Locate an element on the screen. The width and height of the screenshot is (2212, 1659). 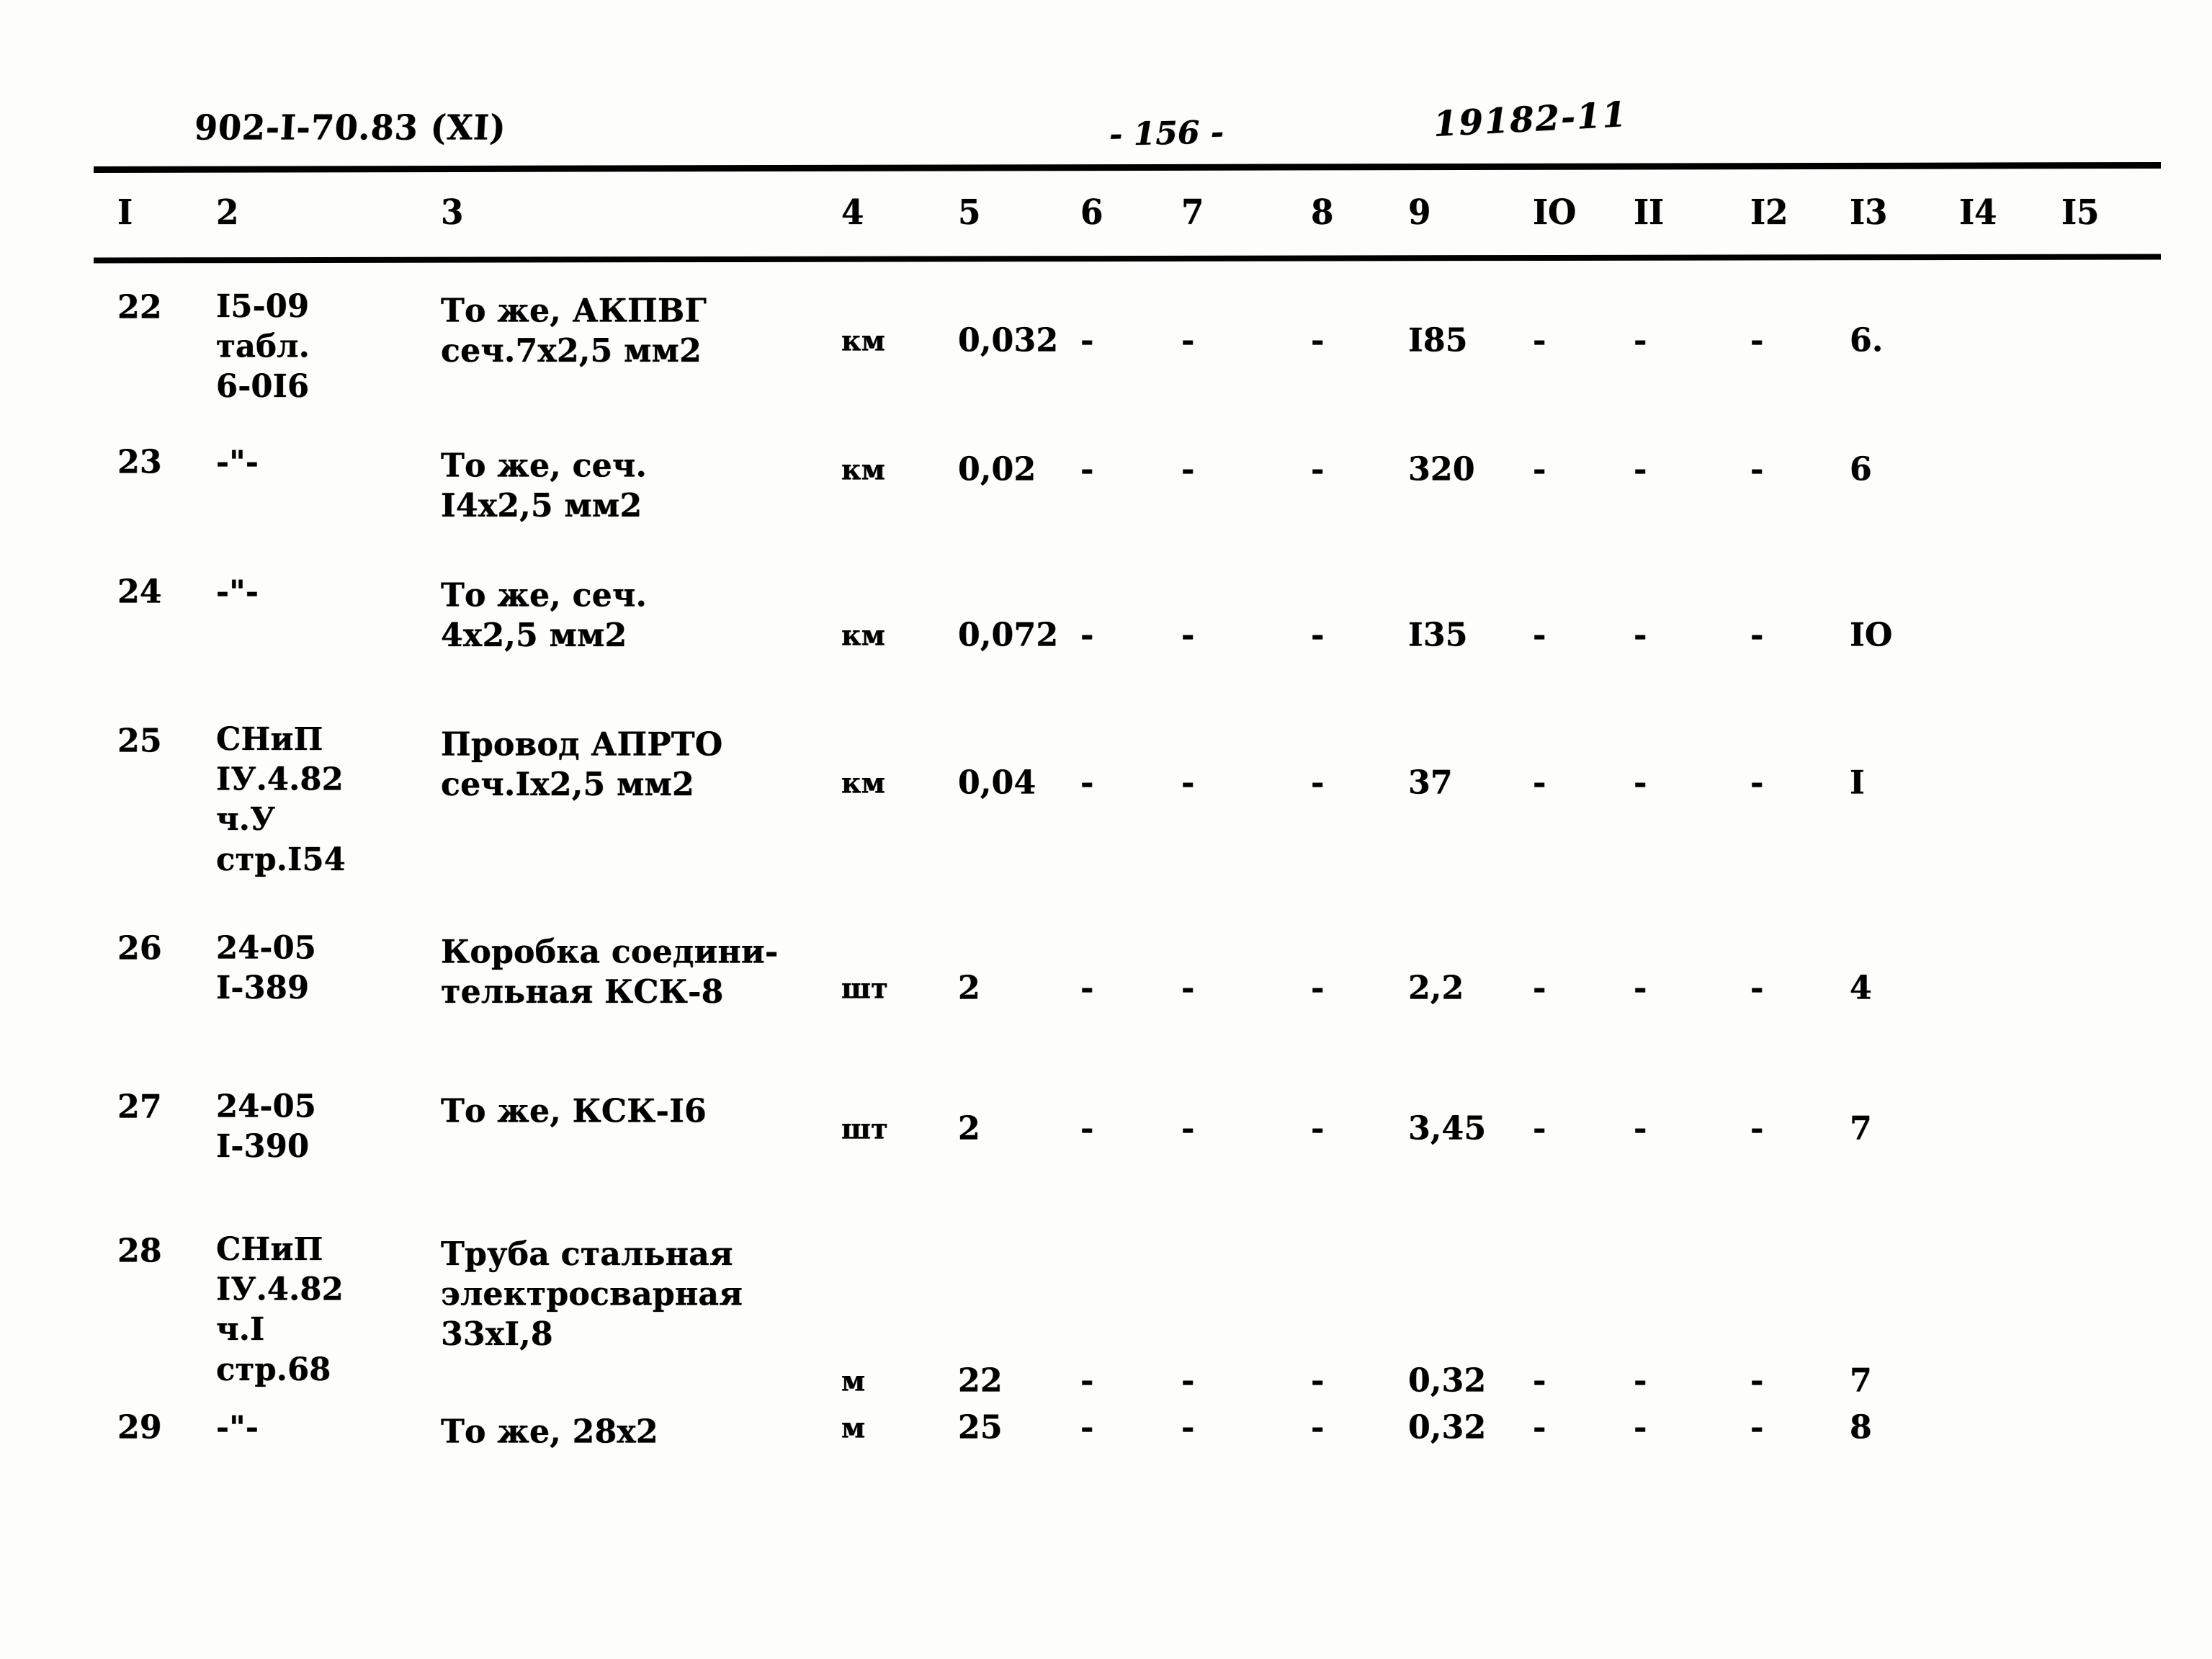
row-quantity: 25 is located at coordinates (980, 1427).